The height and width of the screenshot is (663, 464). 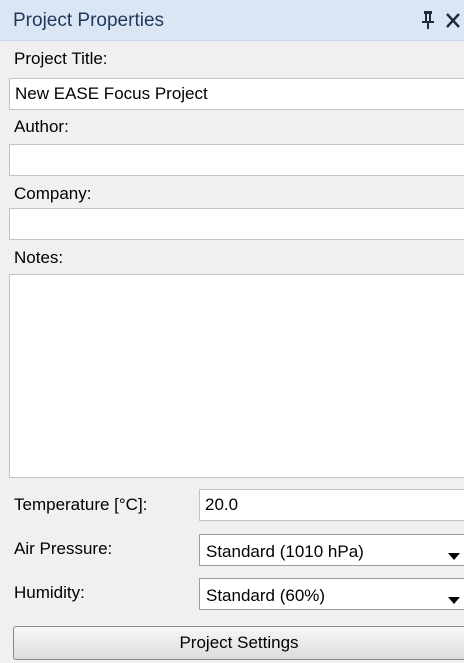 I want to click on temperature-label: Temperature [°C]:, so click(x=81, y=504).